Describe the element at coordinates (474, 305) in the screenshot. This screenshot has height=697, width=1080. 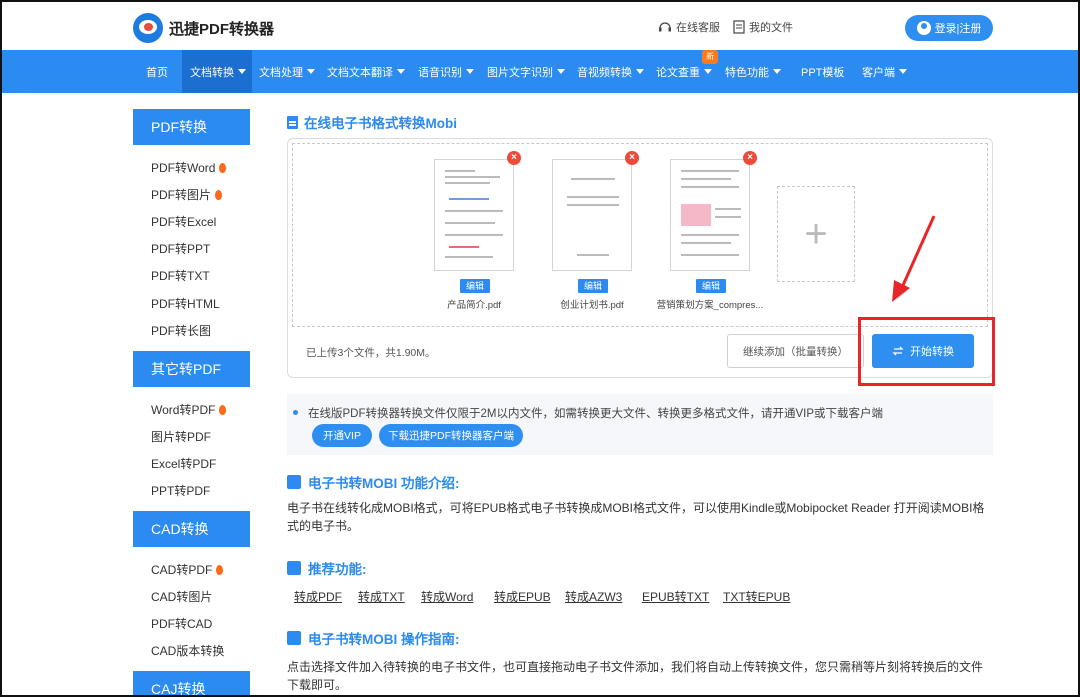
I see `file-name: 产品简介.pdf` at that location.